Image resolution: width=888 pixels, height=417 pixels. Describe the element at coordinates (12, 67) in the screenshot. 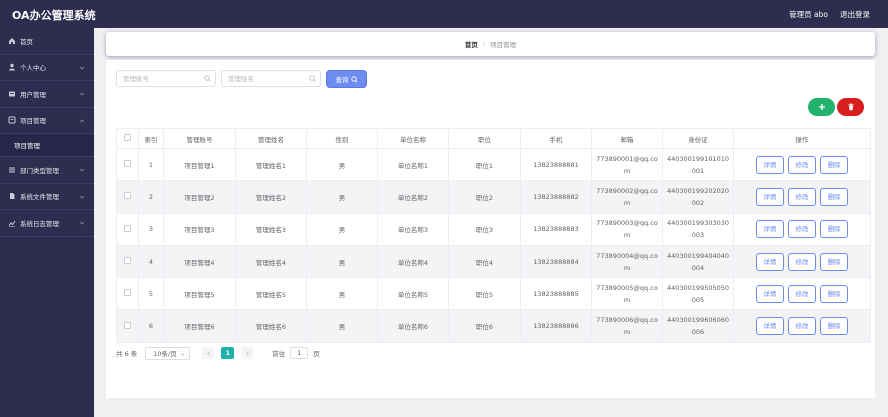

I see `user-icon` at that location.